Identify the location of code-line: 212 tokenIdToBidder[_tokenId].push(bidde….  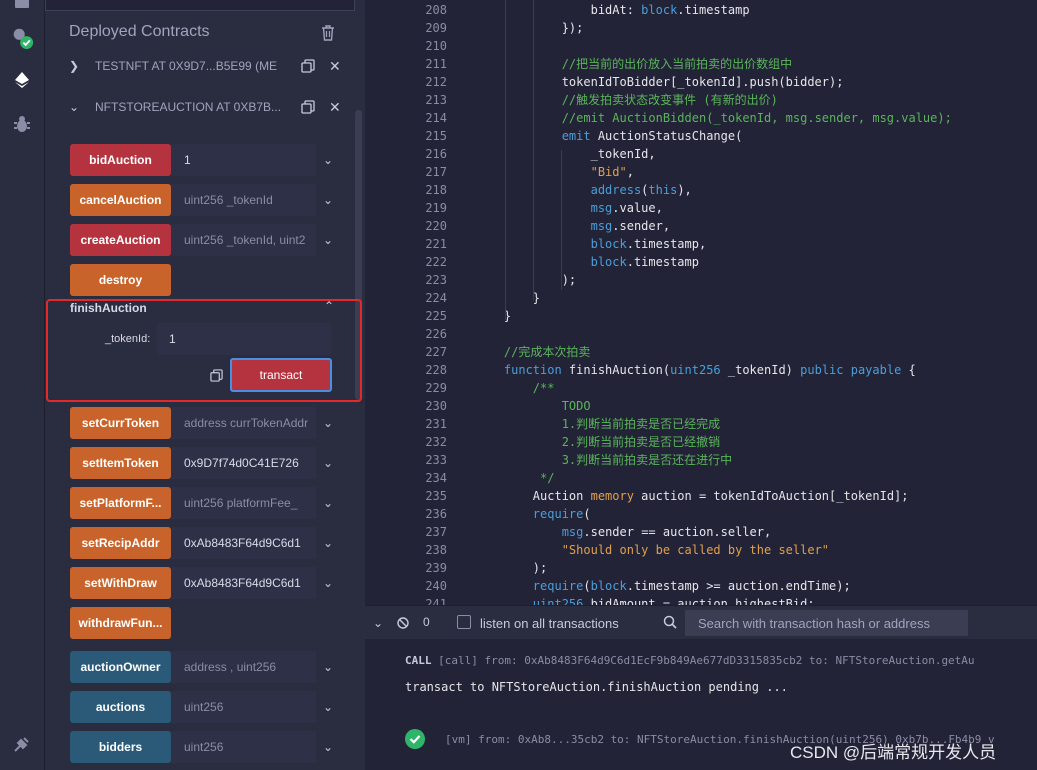
(701, 82).